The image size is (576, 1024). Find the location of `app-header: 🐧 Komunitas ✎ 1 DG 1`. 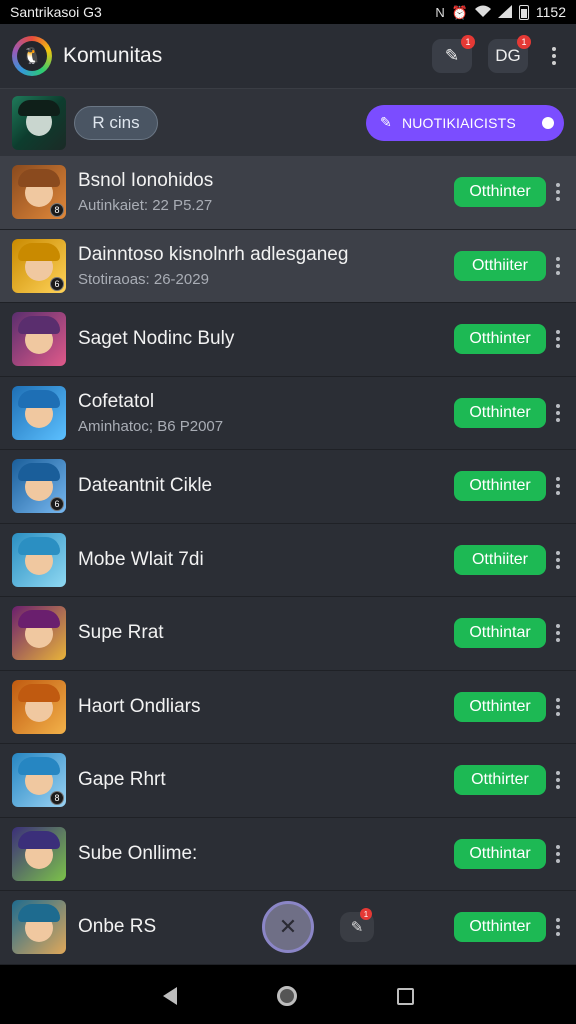

app-header: 🐧 Komunitas ✎ 1 DG 1 is located at coordinates (288, 56).